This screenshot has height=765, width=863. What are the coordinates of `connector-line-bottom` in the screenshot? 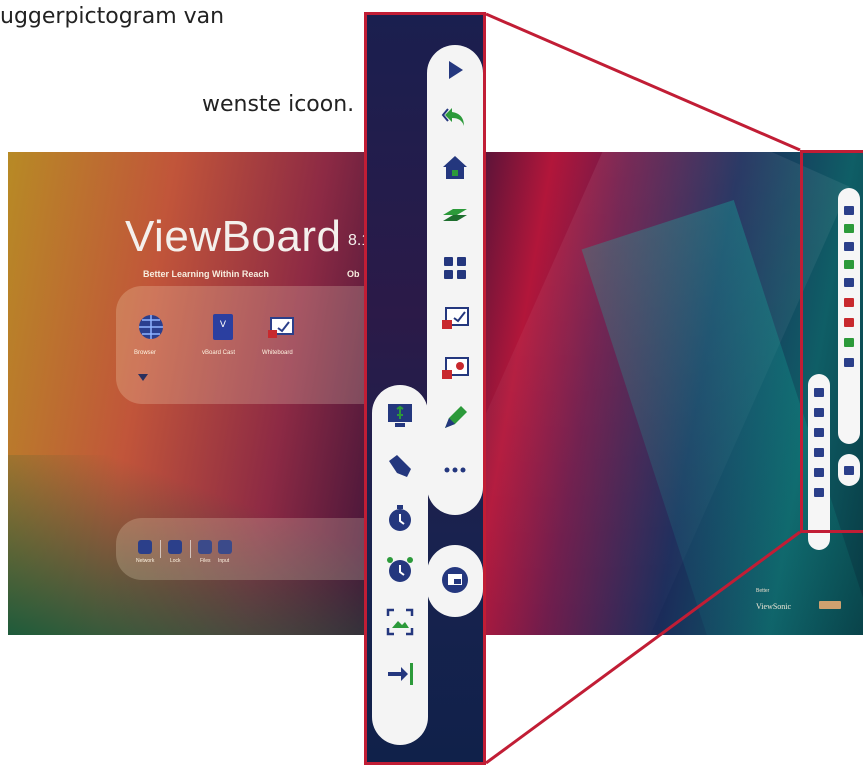 It's located at (643, 647).